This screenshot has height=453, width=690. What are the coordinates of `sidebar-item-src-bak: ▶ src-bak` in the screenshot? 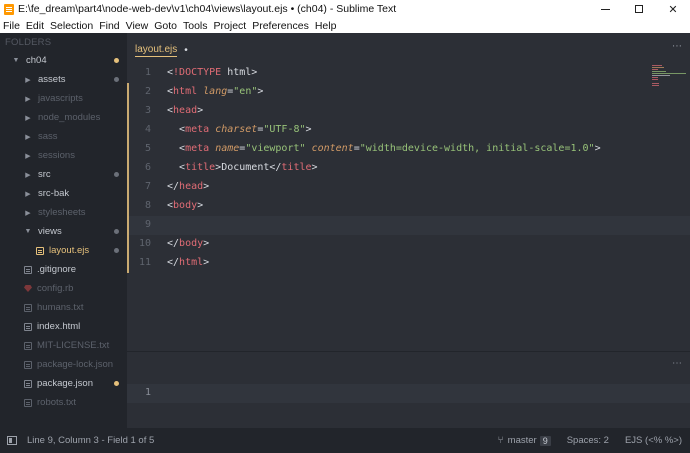 It's located at (63, 193).